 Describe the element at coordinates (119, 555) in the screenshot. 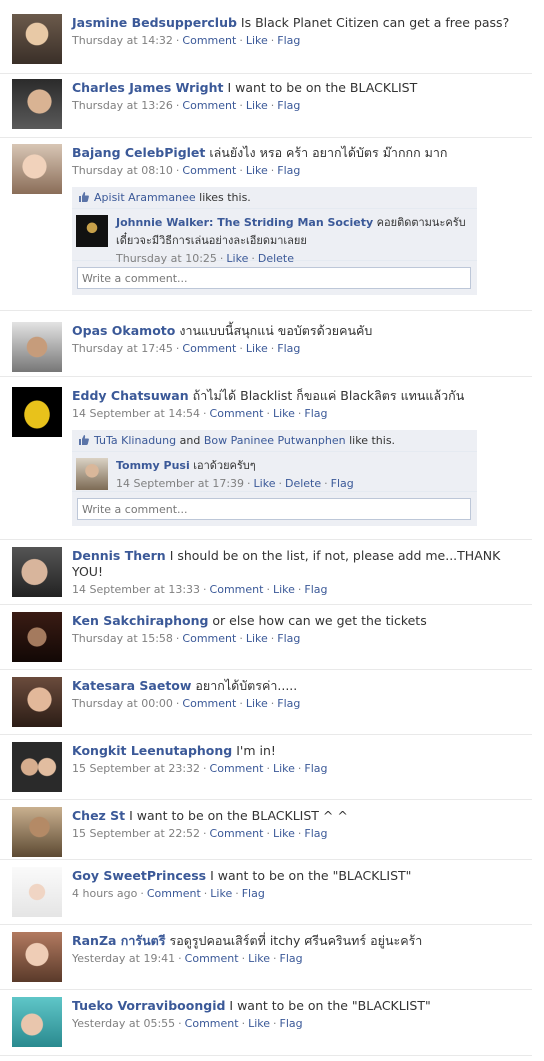

I see `author-name-link: Dennis Thern` at that location.